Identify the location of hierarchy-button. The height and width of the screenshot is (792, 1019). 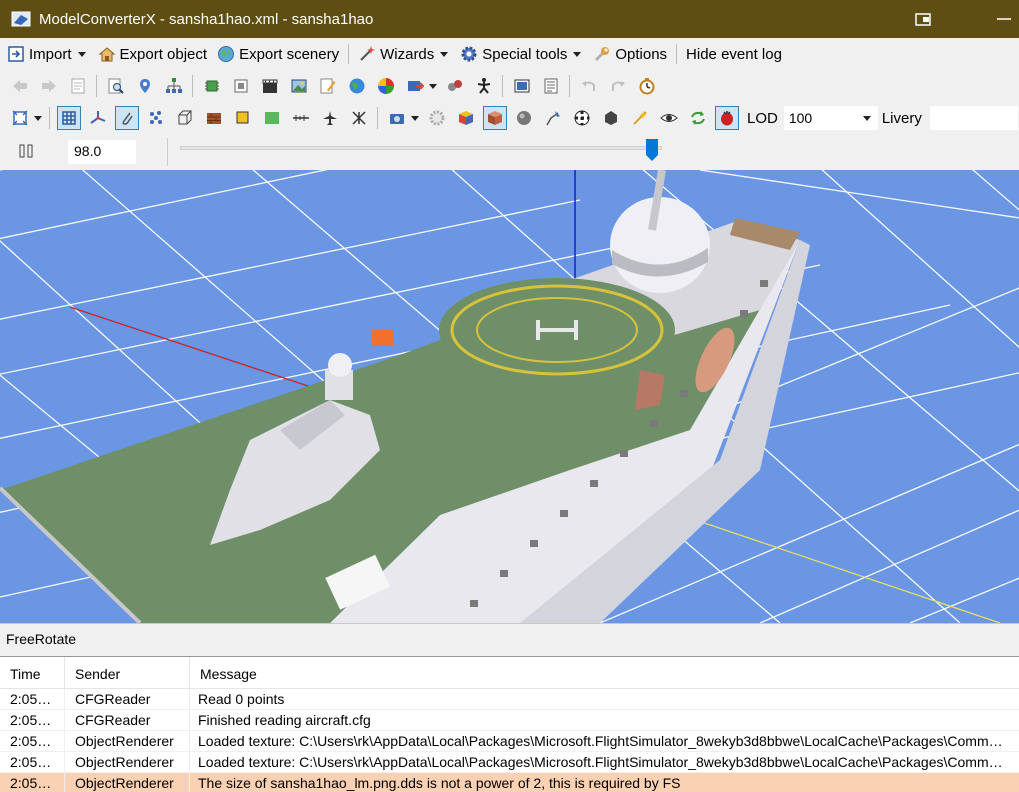
(174, 86).